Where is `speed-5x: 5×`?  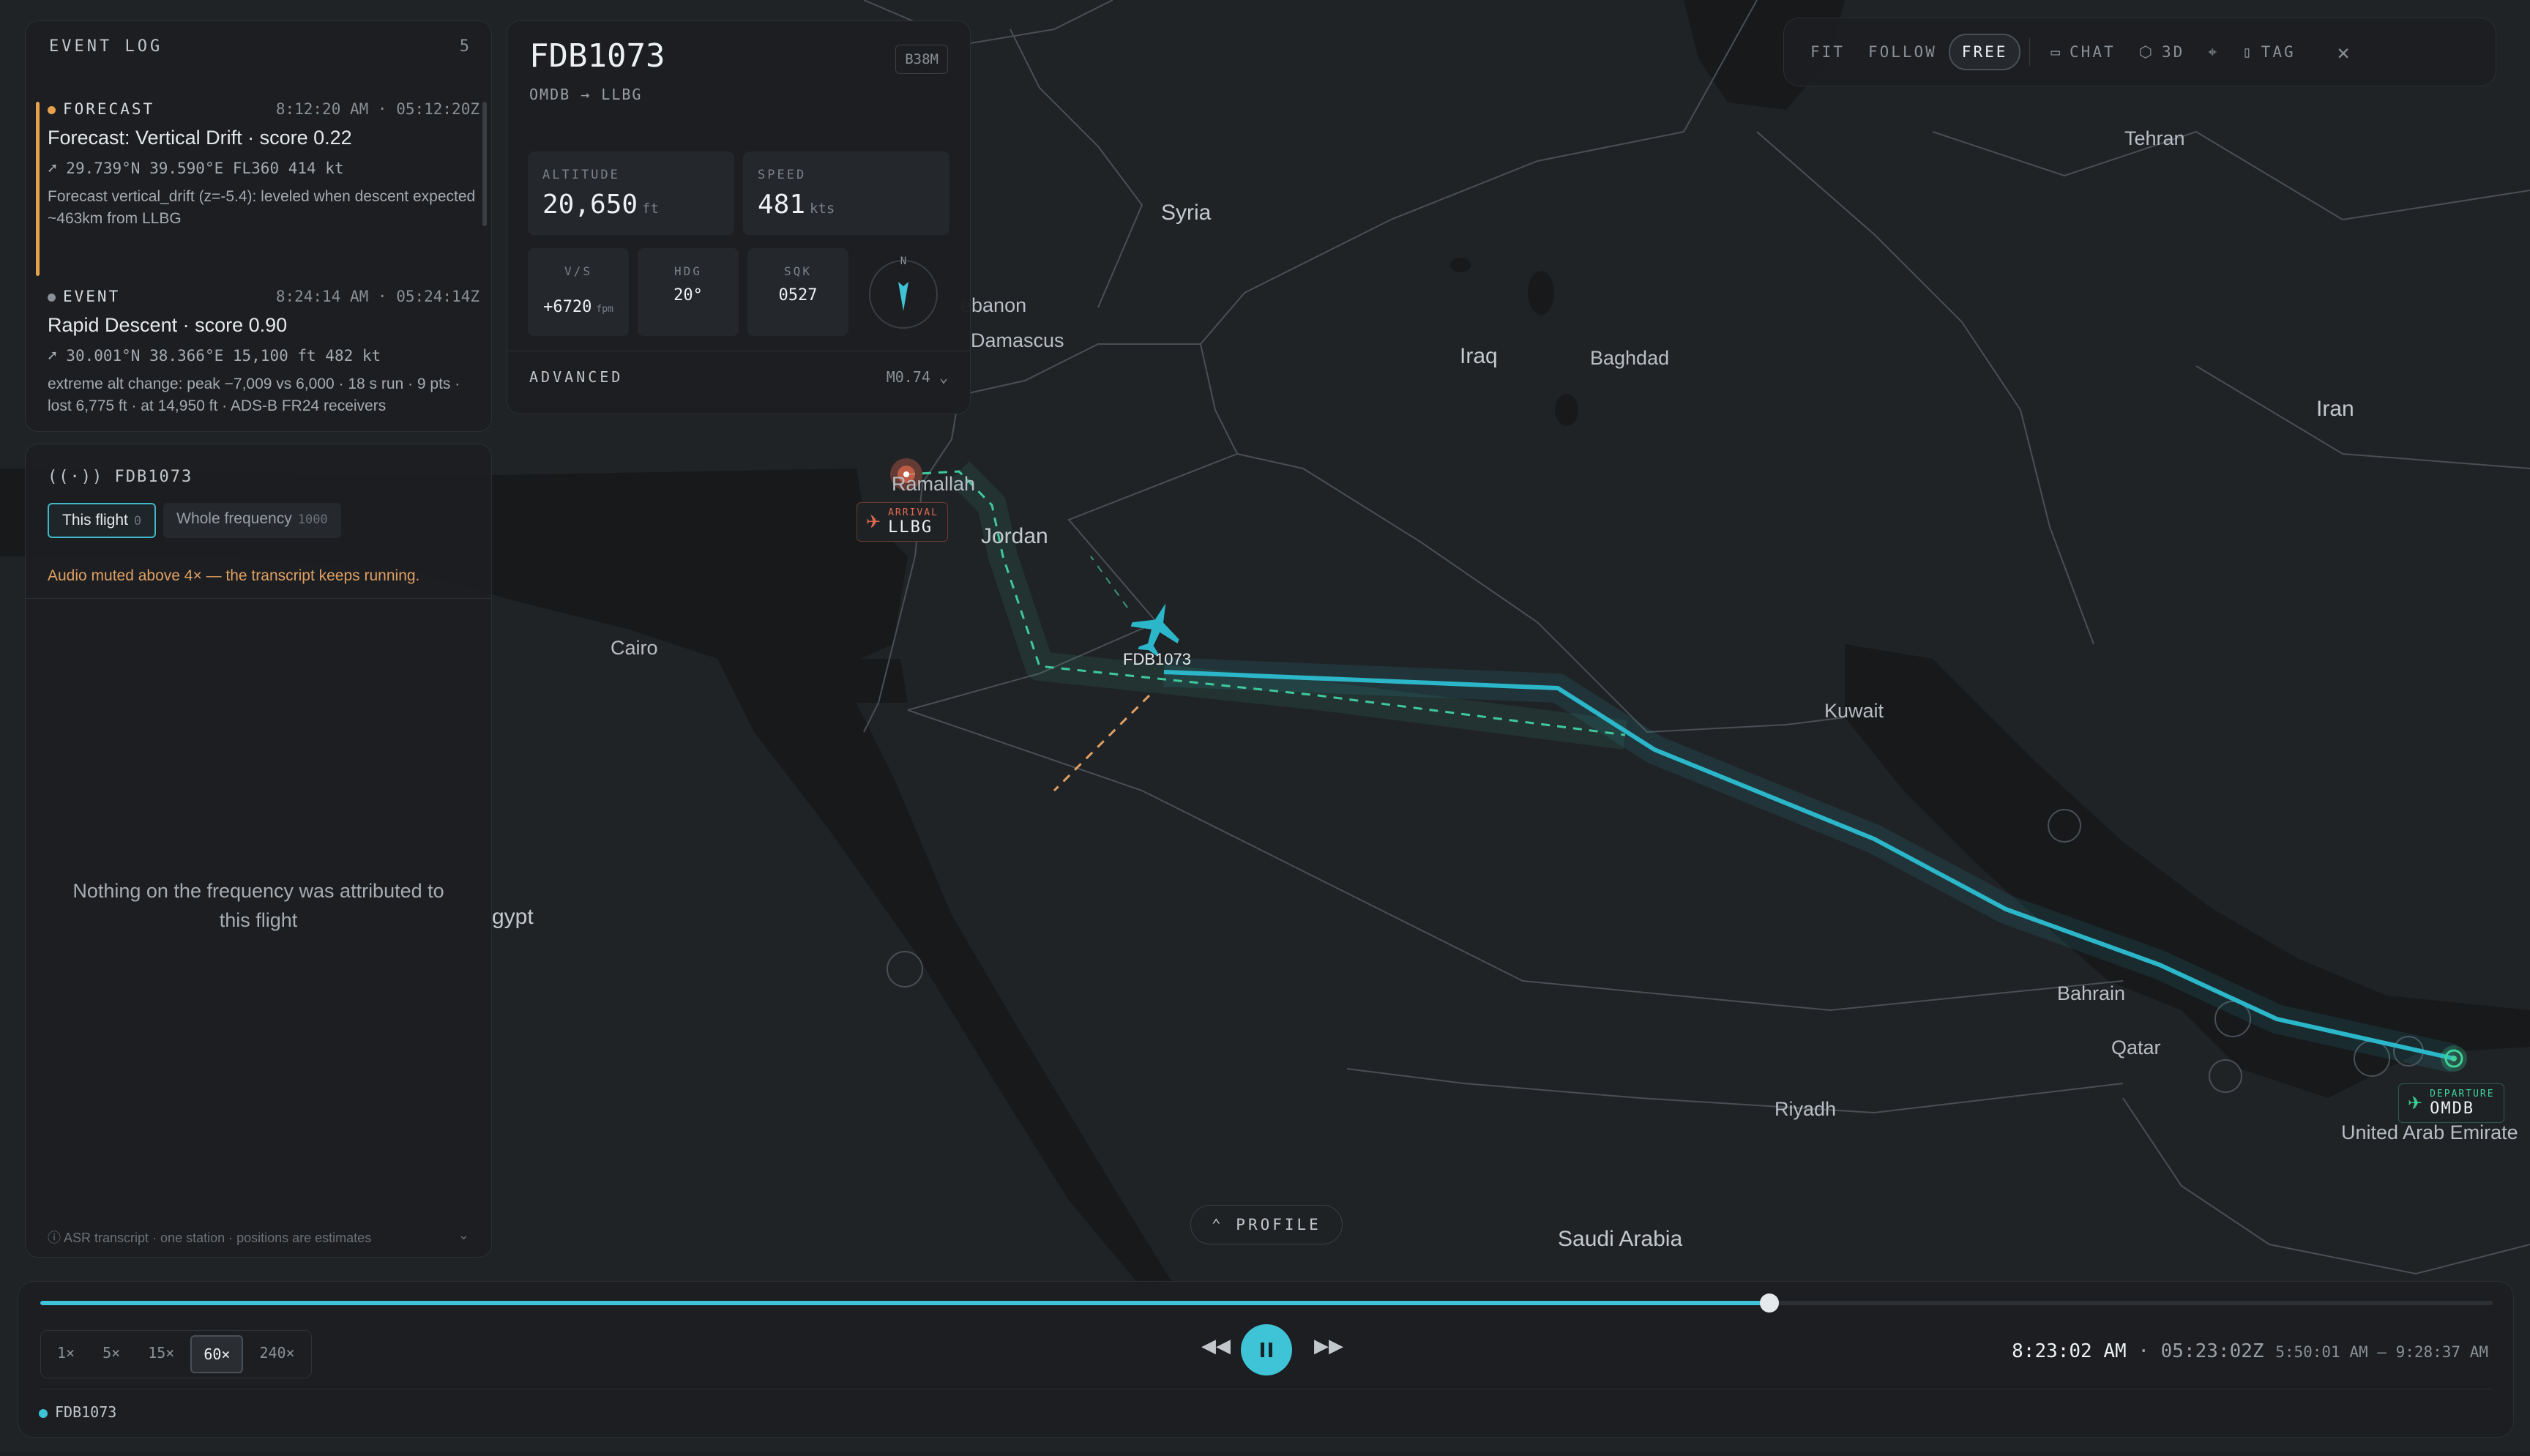 speed-5x: 5× is located at coordinates (112, 1354).